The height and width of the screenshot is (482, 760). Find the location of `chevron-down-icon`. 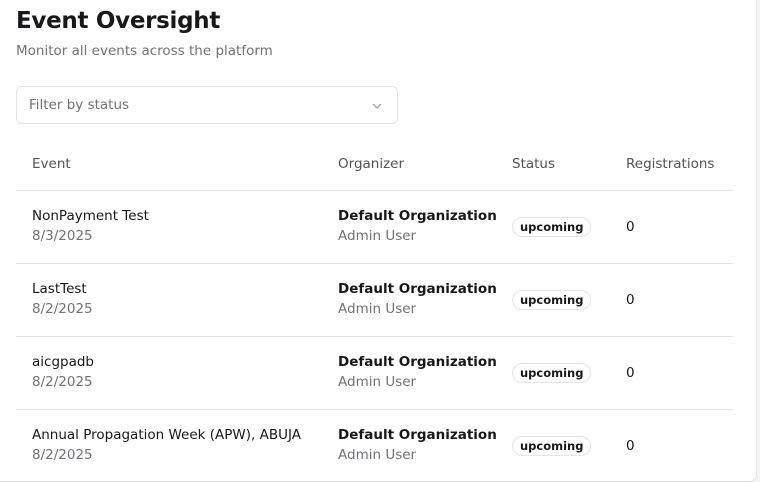

chevron-down-icon is located at coordinates (377, 106).